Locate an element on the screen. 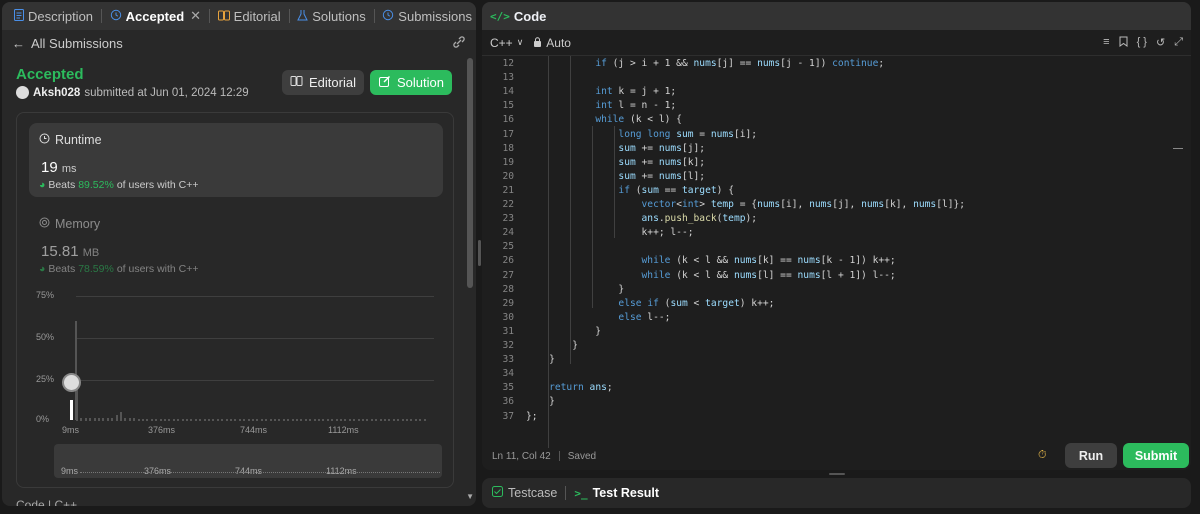 This screenshot has width=1200, height=514. left-scrollbar is located at coordinates (470, 278).